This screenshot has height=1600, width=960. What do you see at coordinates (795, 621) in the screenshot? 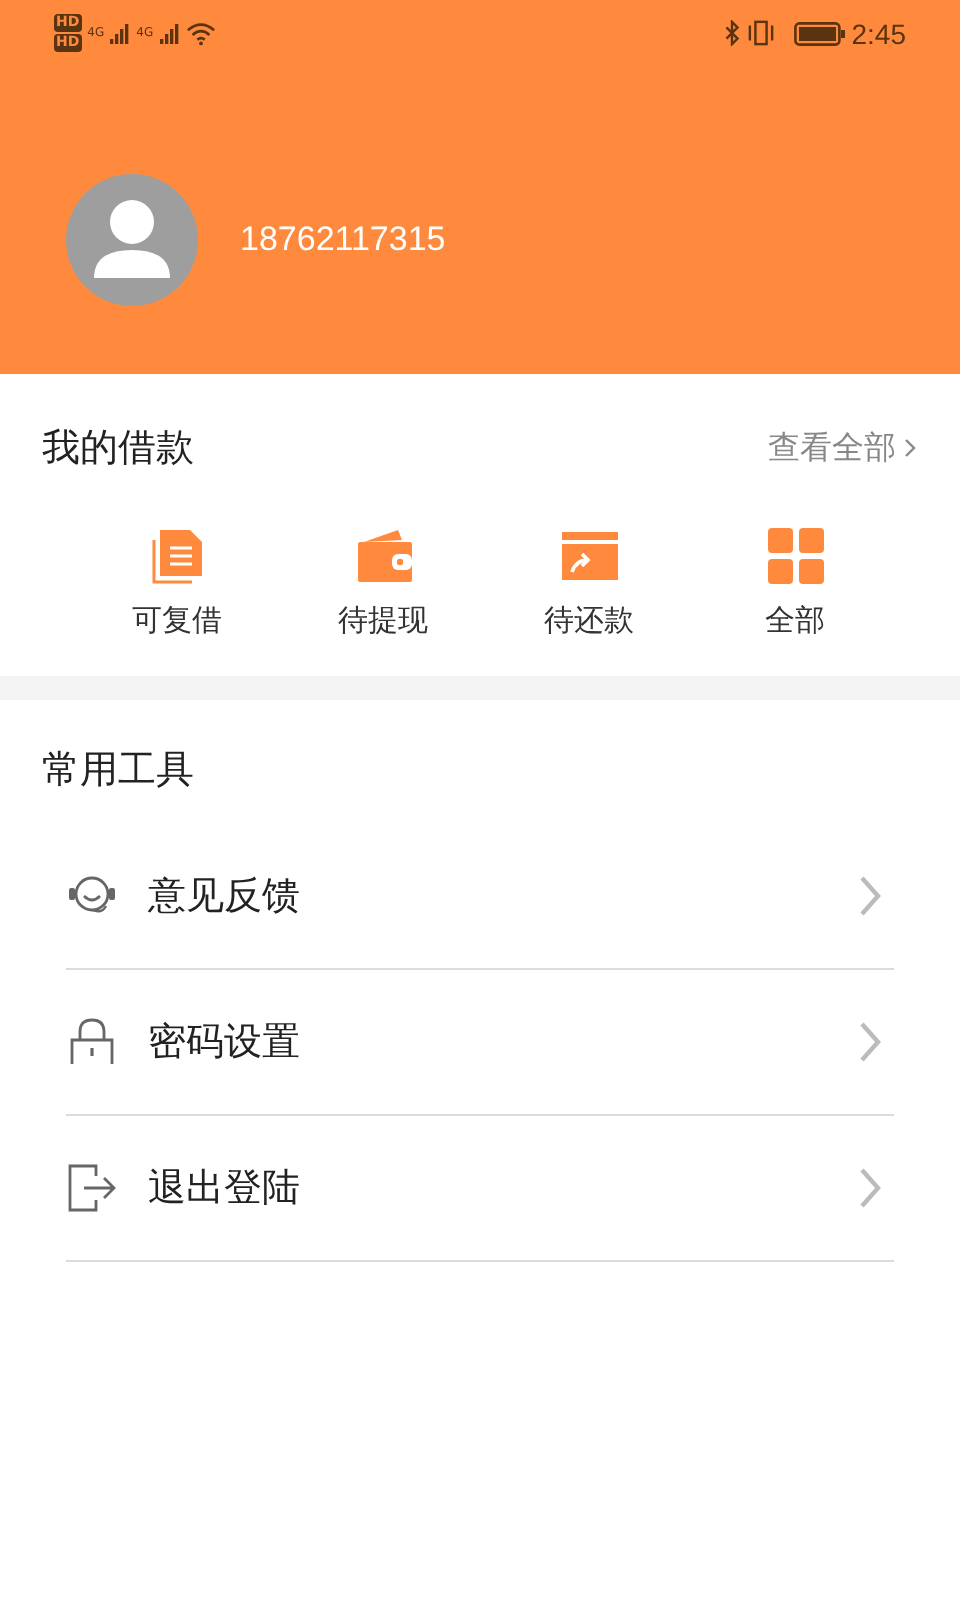
I see `loan-category: 全部` at bounding box center [795, 621].